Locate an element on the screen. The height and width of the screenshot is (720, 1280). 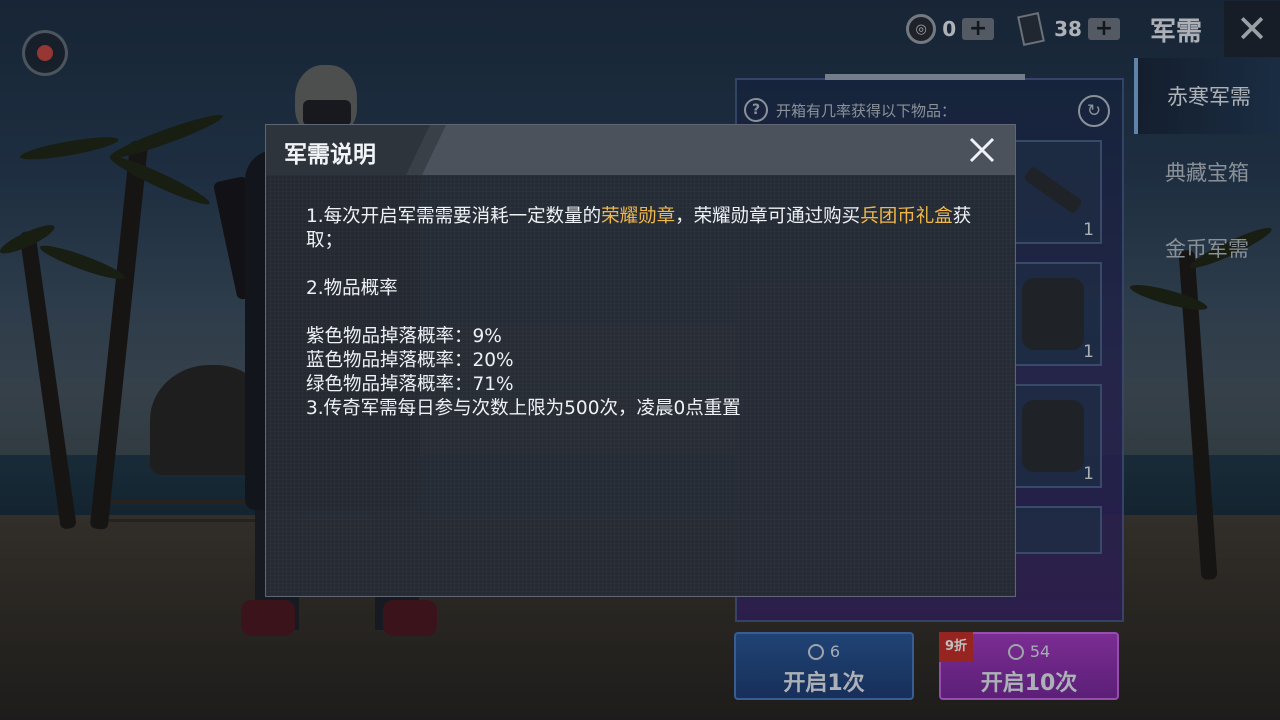
rate-blue: 蓝色物品掉落概率：20% is located at coordinates (410, 360).